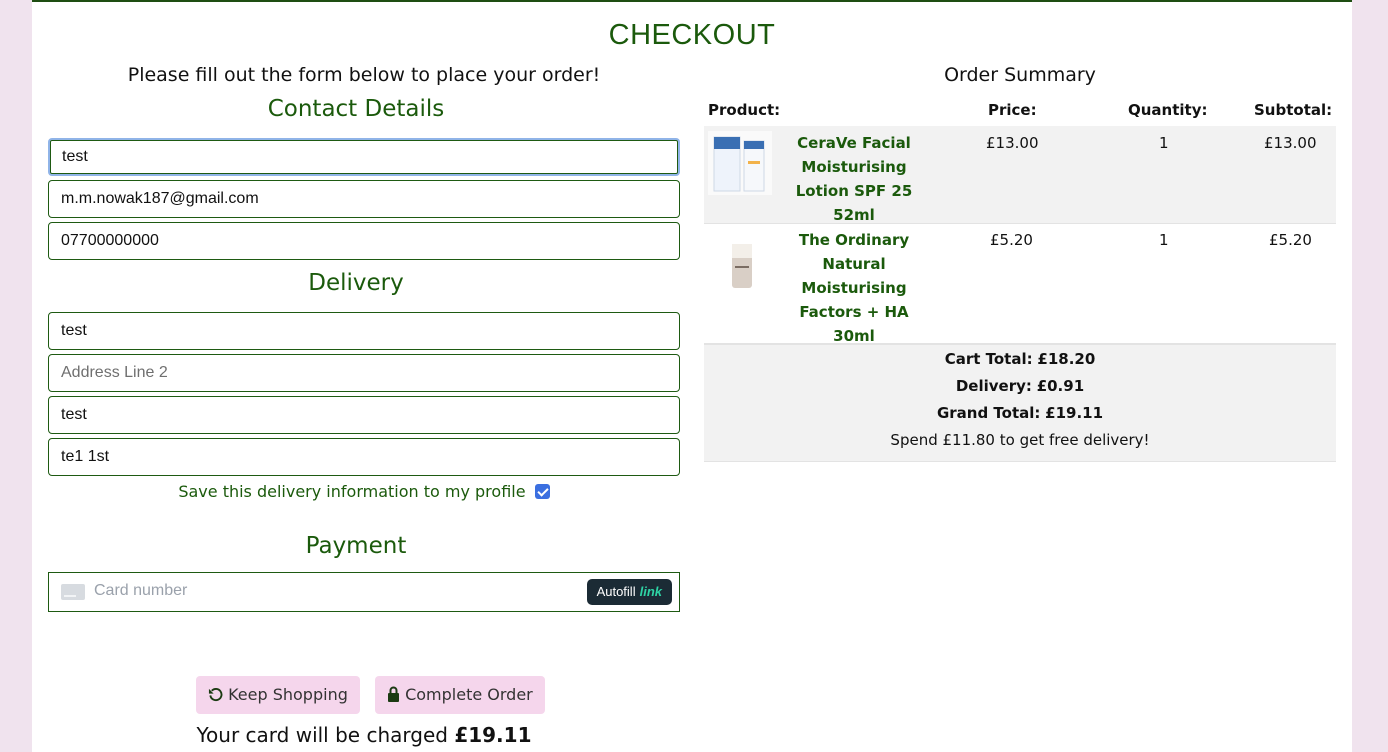 The image size is (1388, 752). What do you see at coordinates (692, 35) in the screenshot?
I see `page-title: CHECKOUT` at bounding box center [692, 35].